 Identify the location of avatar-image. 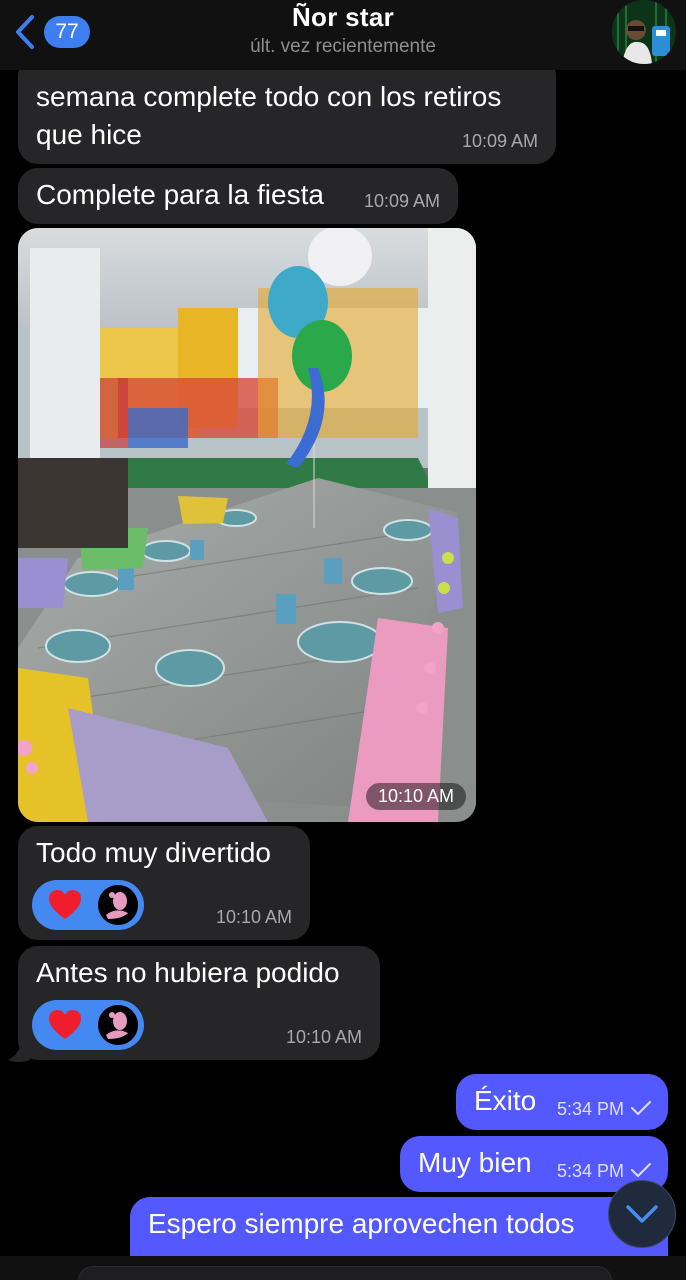
(644, 32).